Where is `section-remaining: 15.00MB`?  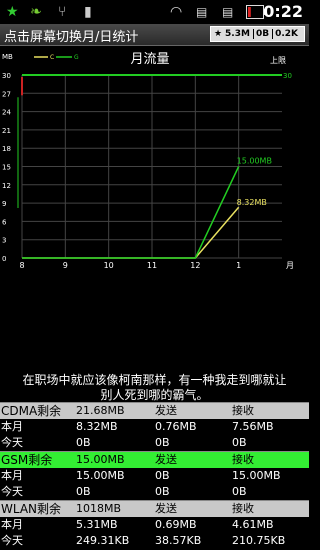
section-remaining: 15.00MB is located at coordinates (100, 459).